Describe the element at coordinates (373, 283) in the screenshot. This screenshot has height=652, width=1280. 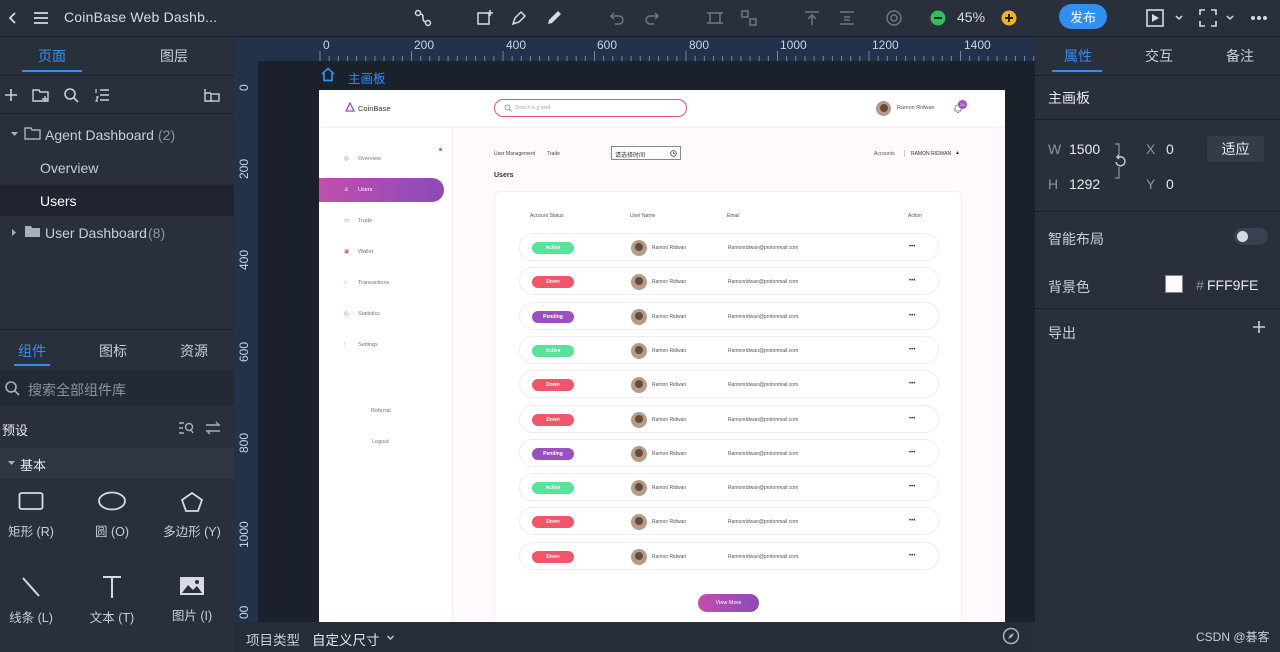
I see `mock-sidebar-transactions: Transactions` at that location.